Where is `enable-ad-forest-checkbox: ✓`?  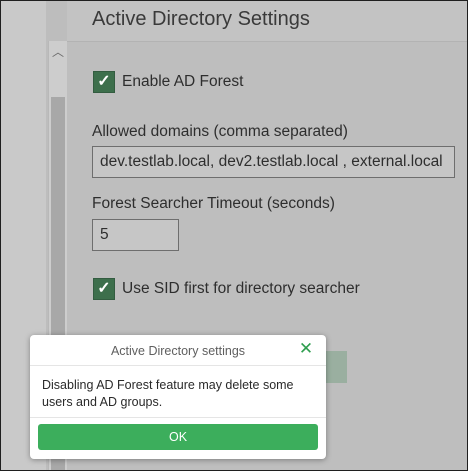
enable-ad-forest-checkbox: ✓ is located at coordinates (104, 82).